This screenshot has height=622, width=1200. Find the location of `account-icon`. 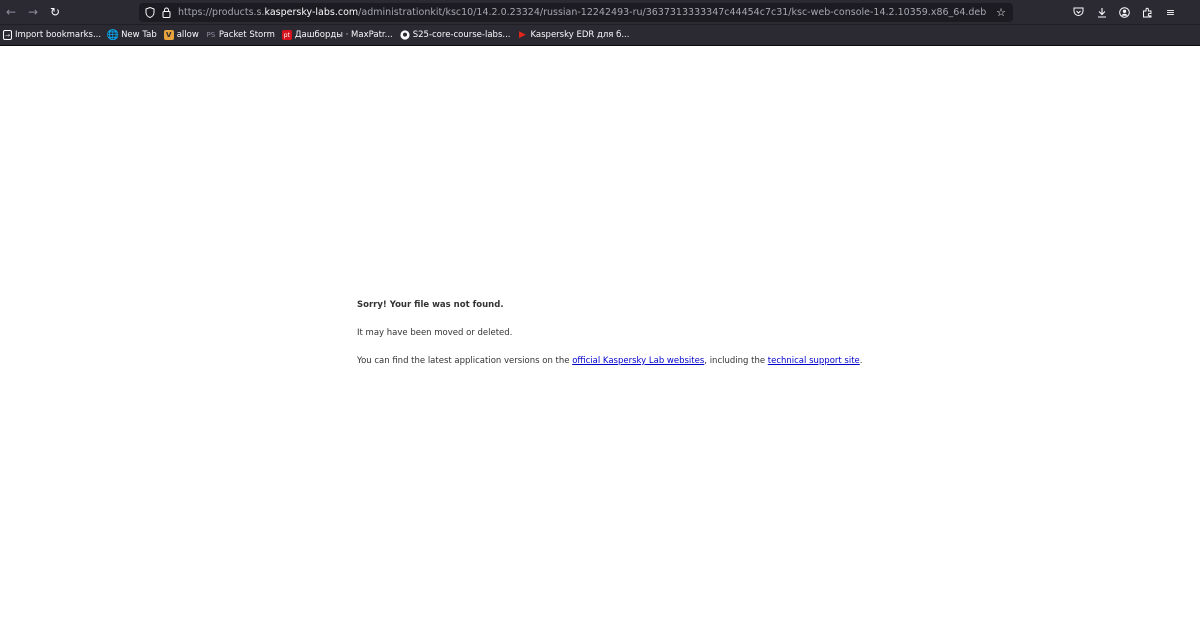

account-icon is located at coordinates (1124, 12).